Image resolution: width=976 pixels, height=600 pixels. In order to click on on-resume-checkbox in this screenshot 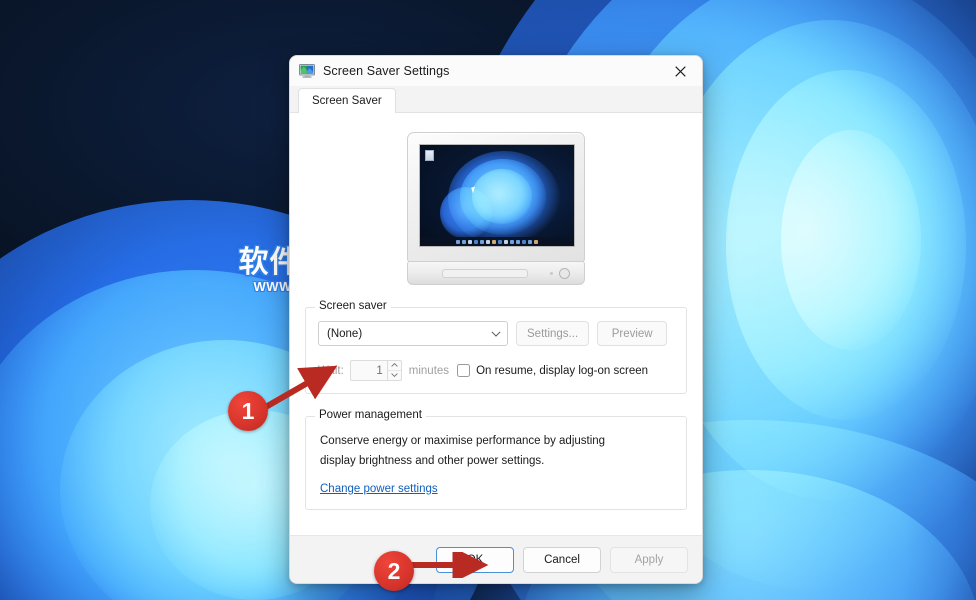, I will do `click(464, 370)`.